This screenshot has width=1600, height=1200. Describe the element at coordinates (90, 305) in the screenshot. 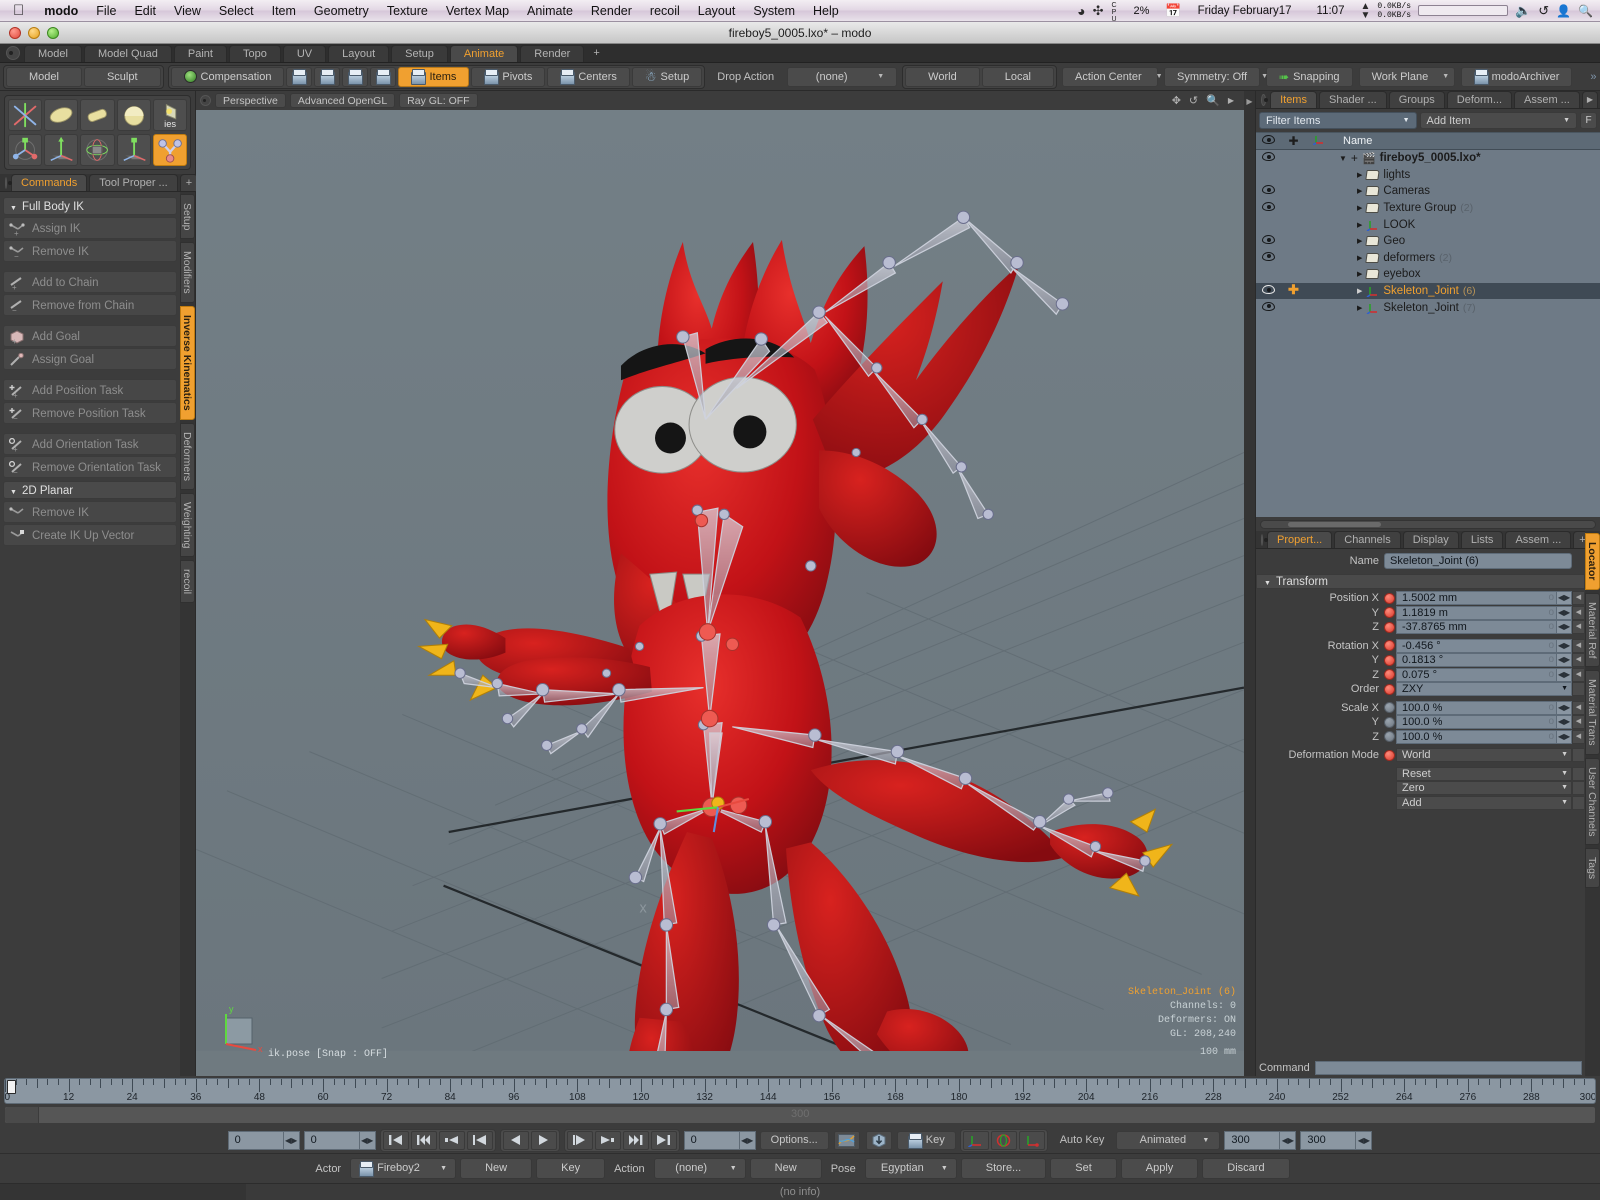

I see `command-remove-from-chain: − Remove from Chain` at that location.